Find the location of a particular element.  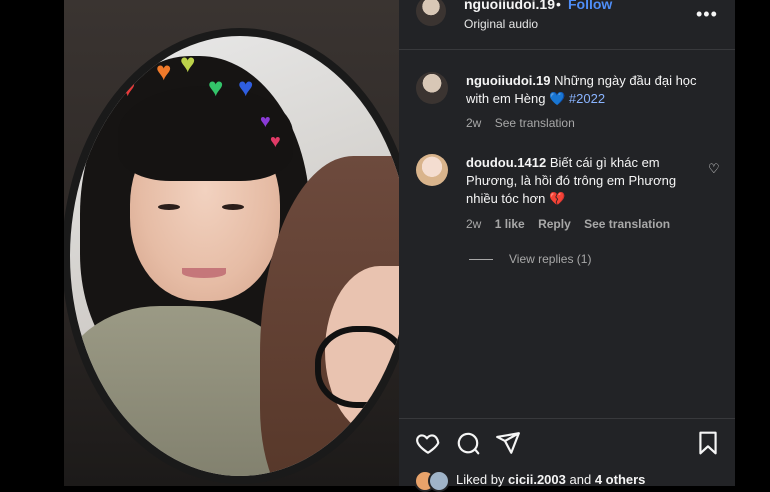

commenter-username: doudou.1412 is located at coordinates (506, 162).